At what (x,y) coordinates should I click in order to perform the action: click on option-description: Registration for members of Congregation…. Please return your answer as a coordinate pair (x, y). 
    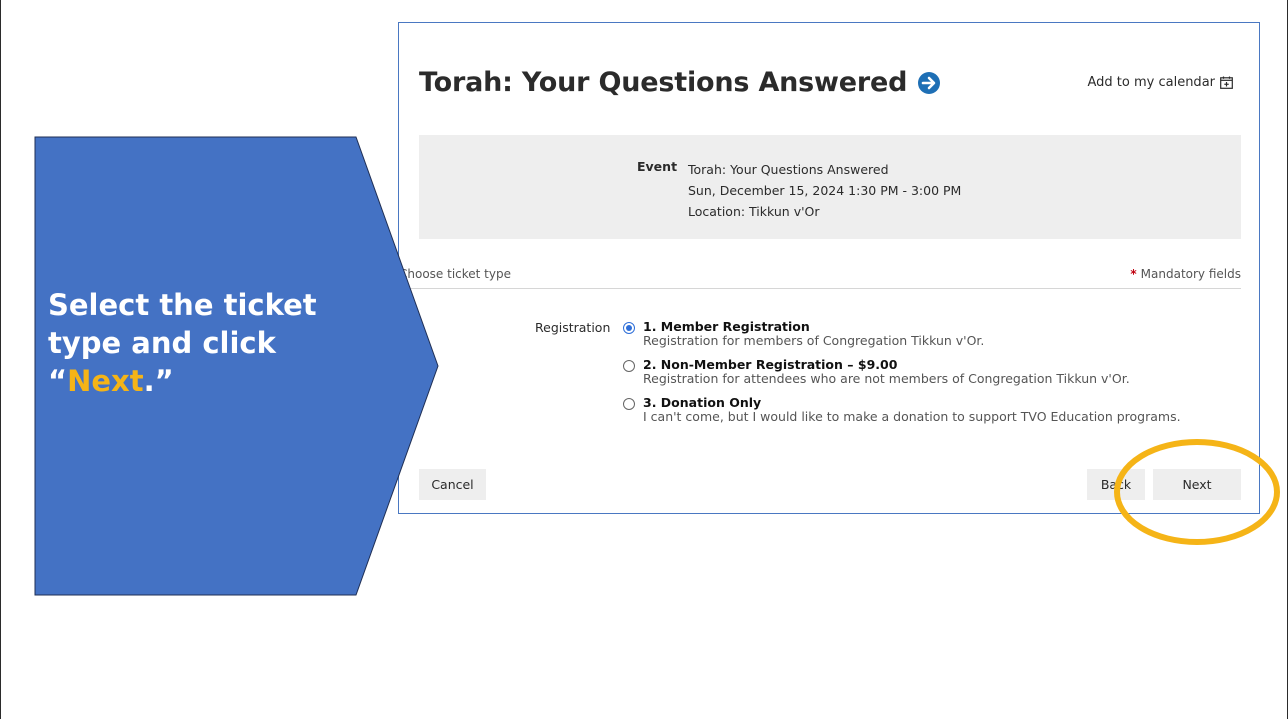
    Looking at the image, I should click on (814, 340).